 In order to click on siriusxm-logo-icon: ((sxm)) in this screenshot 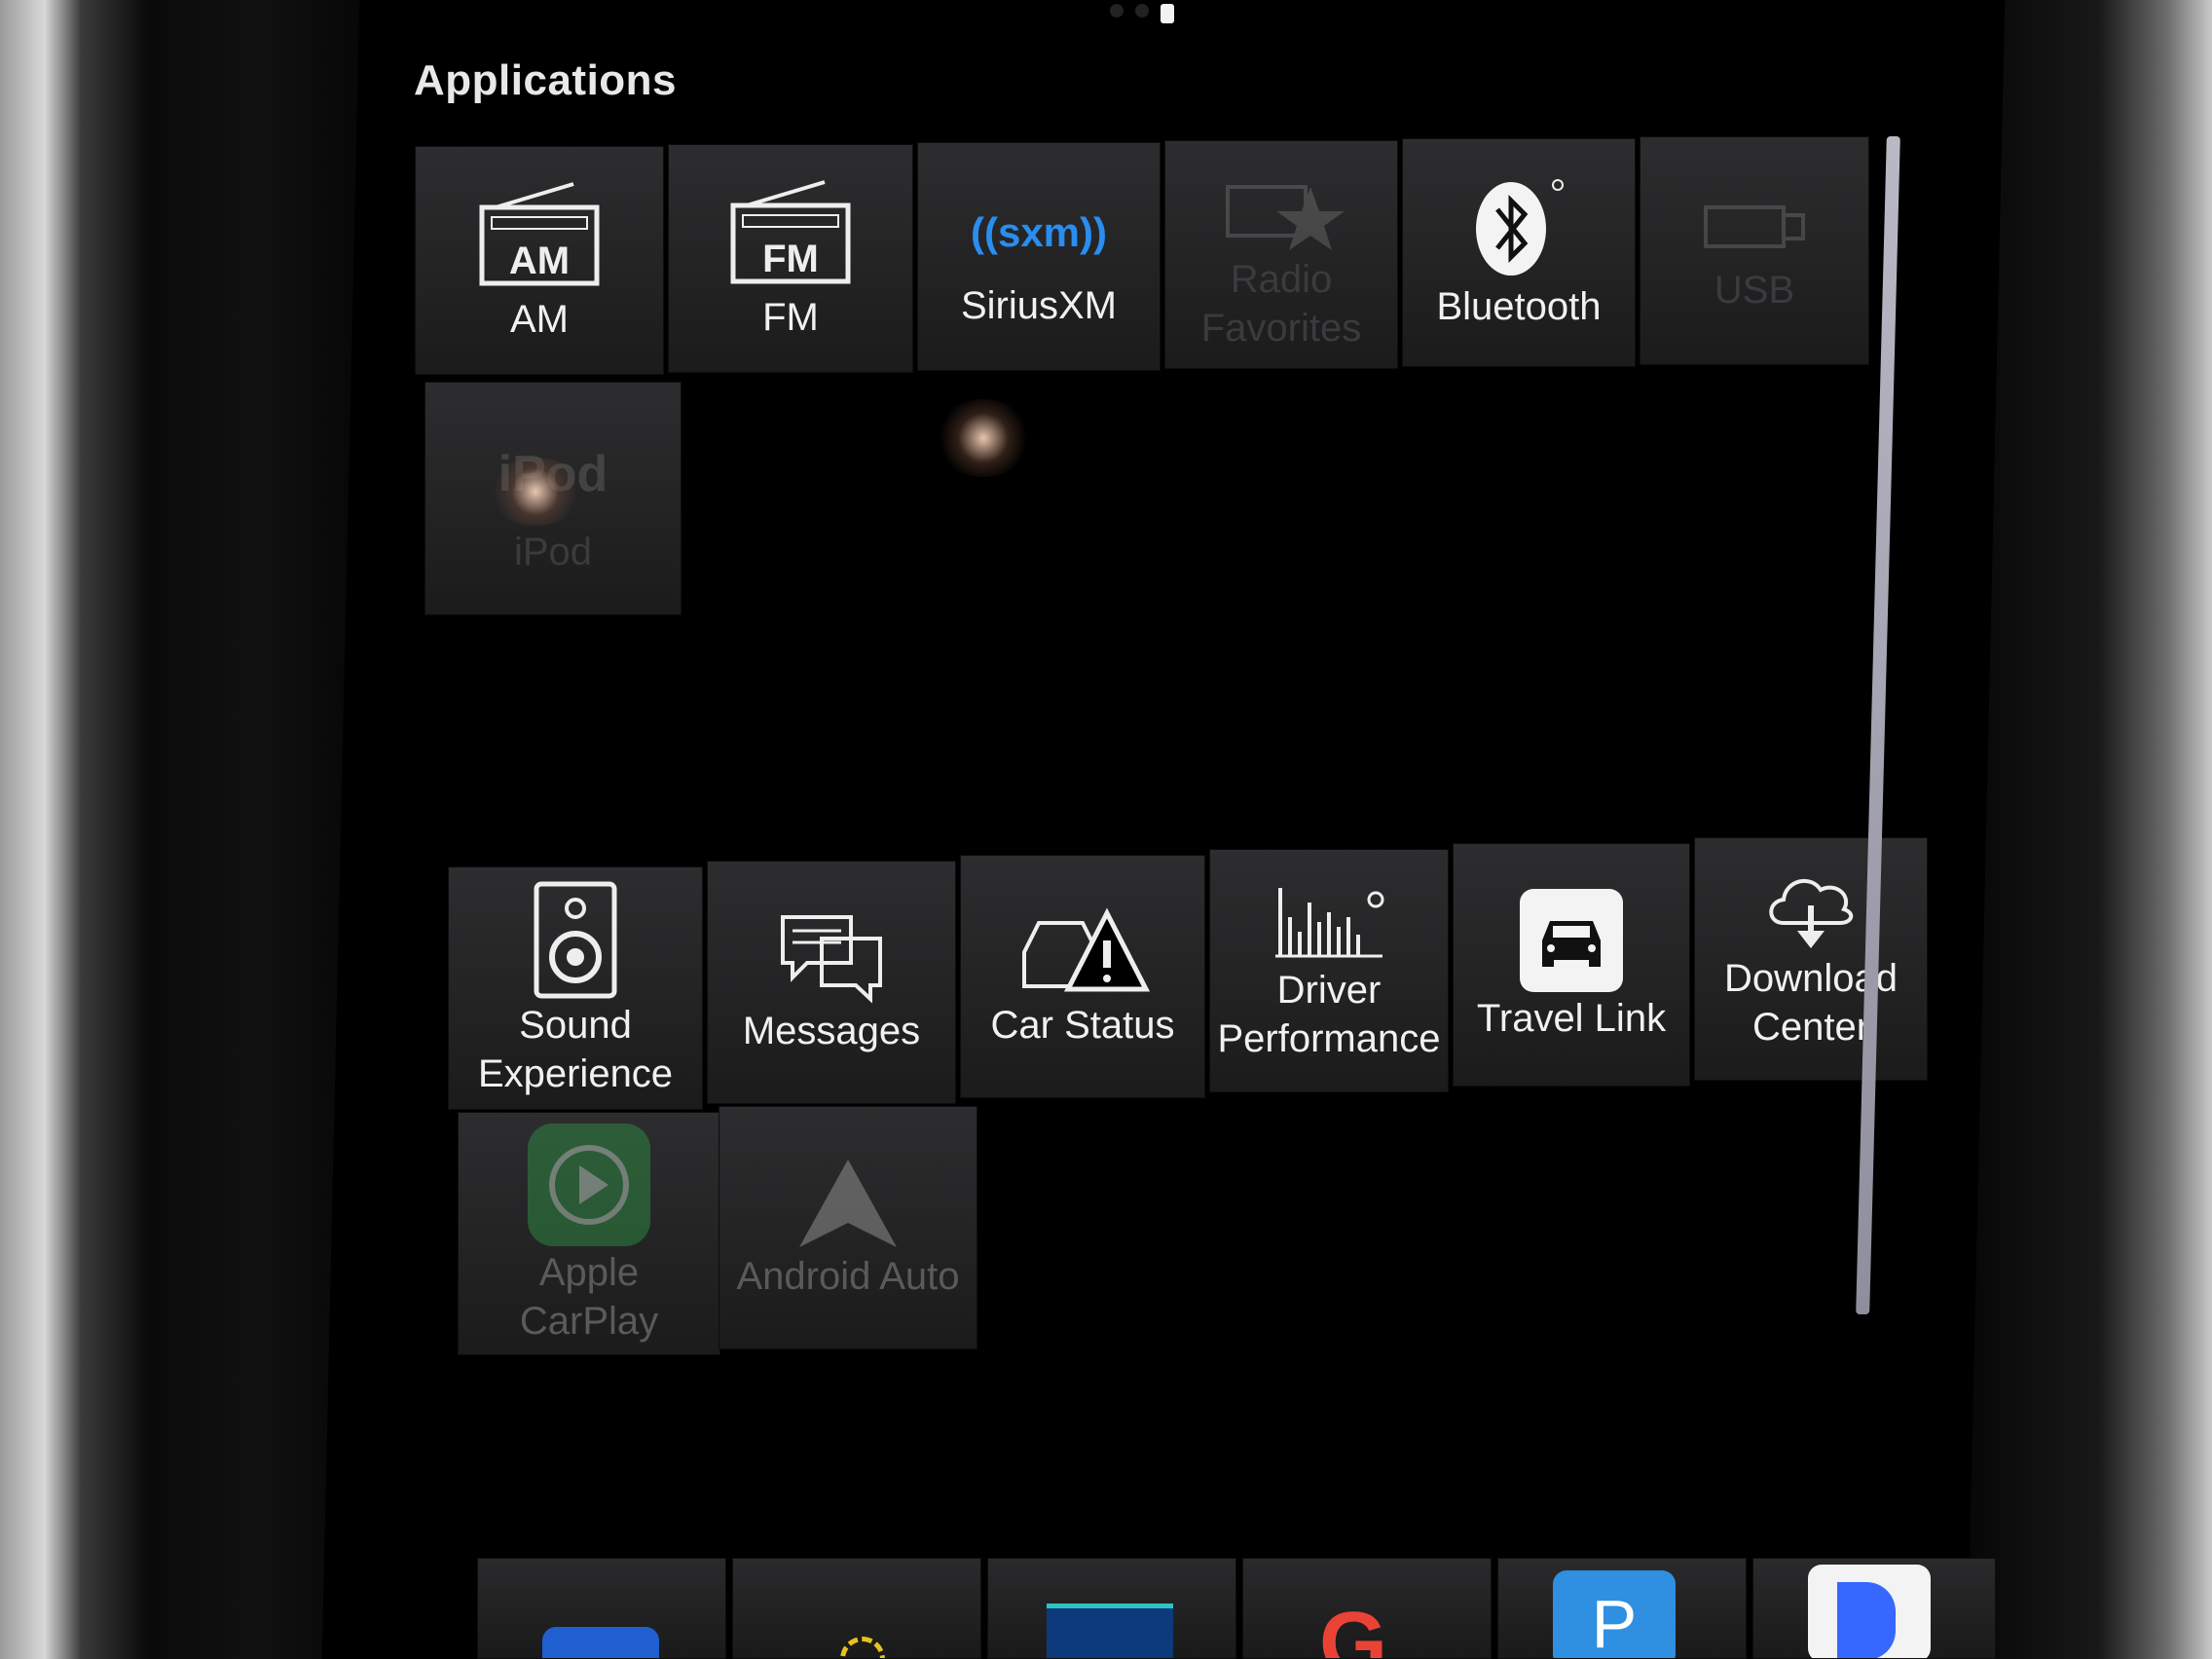, I will do `click(1038, 231)`.